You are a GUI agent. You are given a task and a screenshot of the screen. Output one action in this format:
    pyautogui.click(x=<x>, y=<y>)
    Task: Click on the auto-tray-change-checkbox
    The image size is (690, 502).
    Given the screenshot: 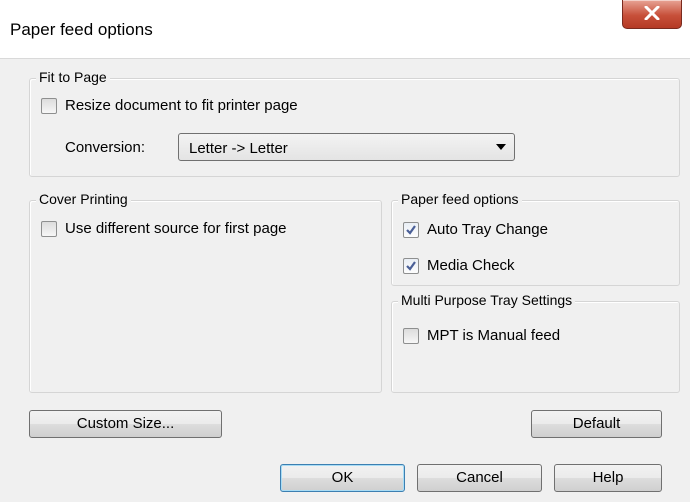 What is the action you would take?
    pyautogui.click(x=411, y=230)
    